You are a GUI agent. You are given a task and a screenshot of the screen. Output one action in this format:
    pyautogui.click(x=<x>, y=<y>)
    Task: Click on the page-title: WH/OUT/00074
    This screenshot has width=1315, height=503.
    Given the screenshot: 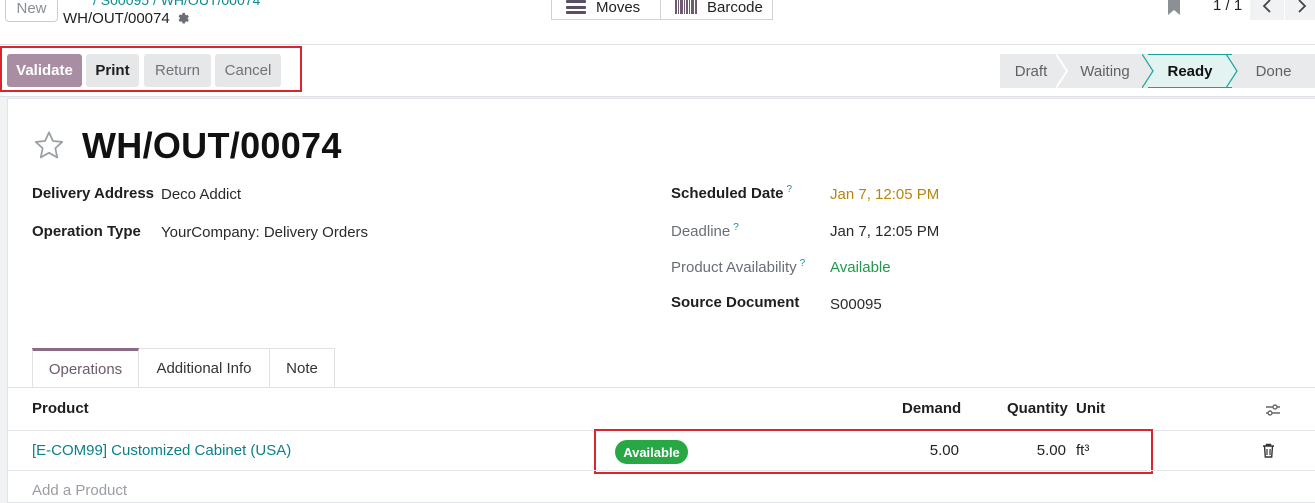 What is the action you would take?
    pyautogui.click(x=212, y=145)
    